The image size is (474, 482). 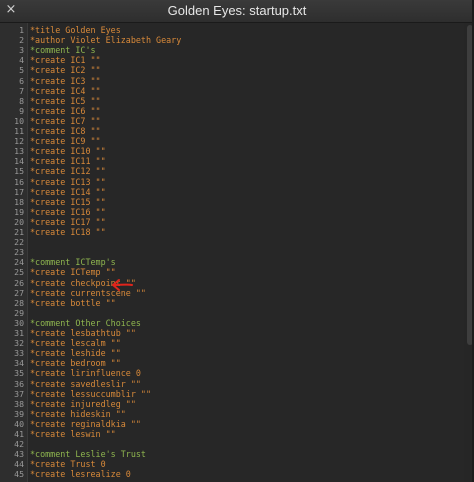 I want to click on line-number: 40, so click(x=19, y=423).